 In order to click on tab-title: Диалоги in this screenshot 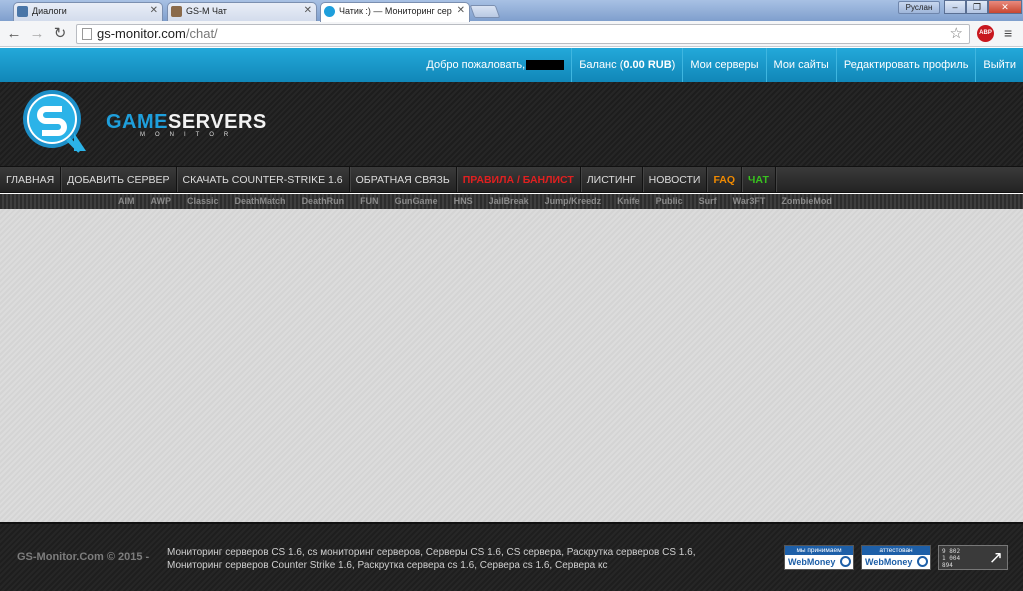, I will do `click(49, 11)`.